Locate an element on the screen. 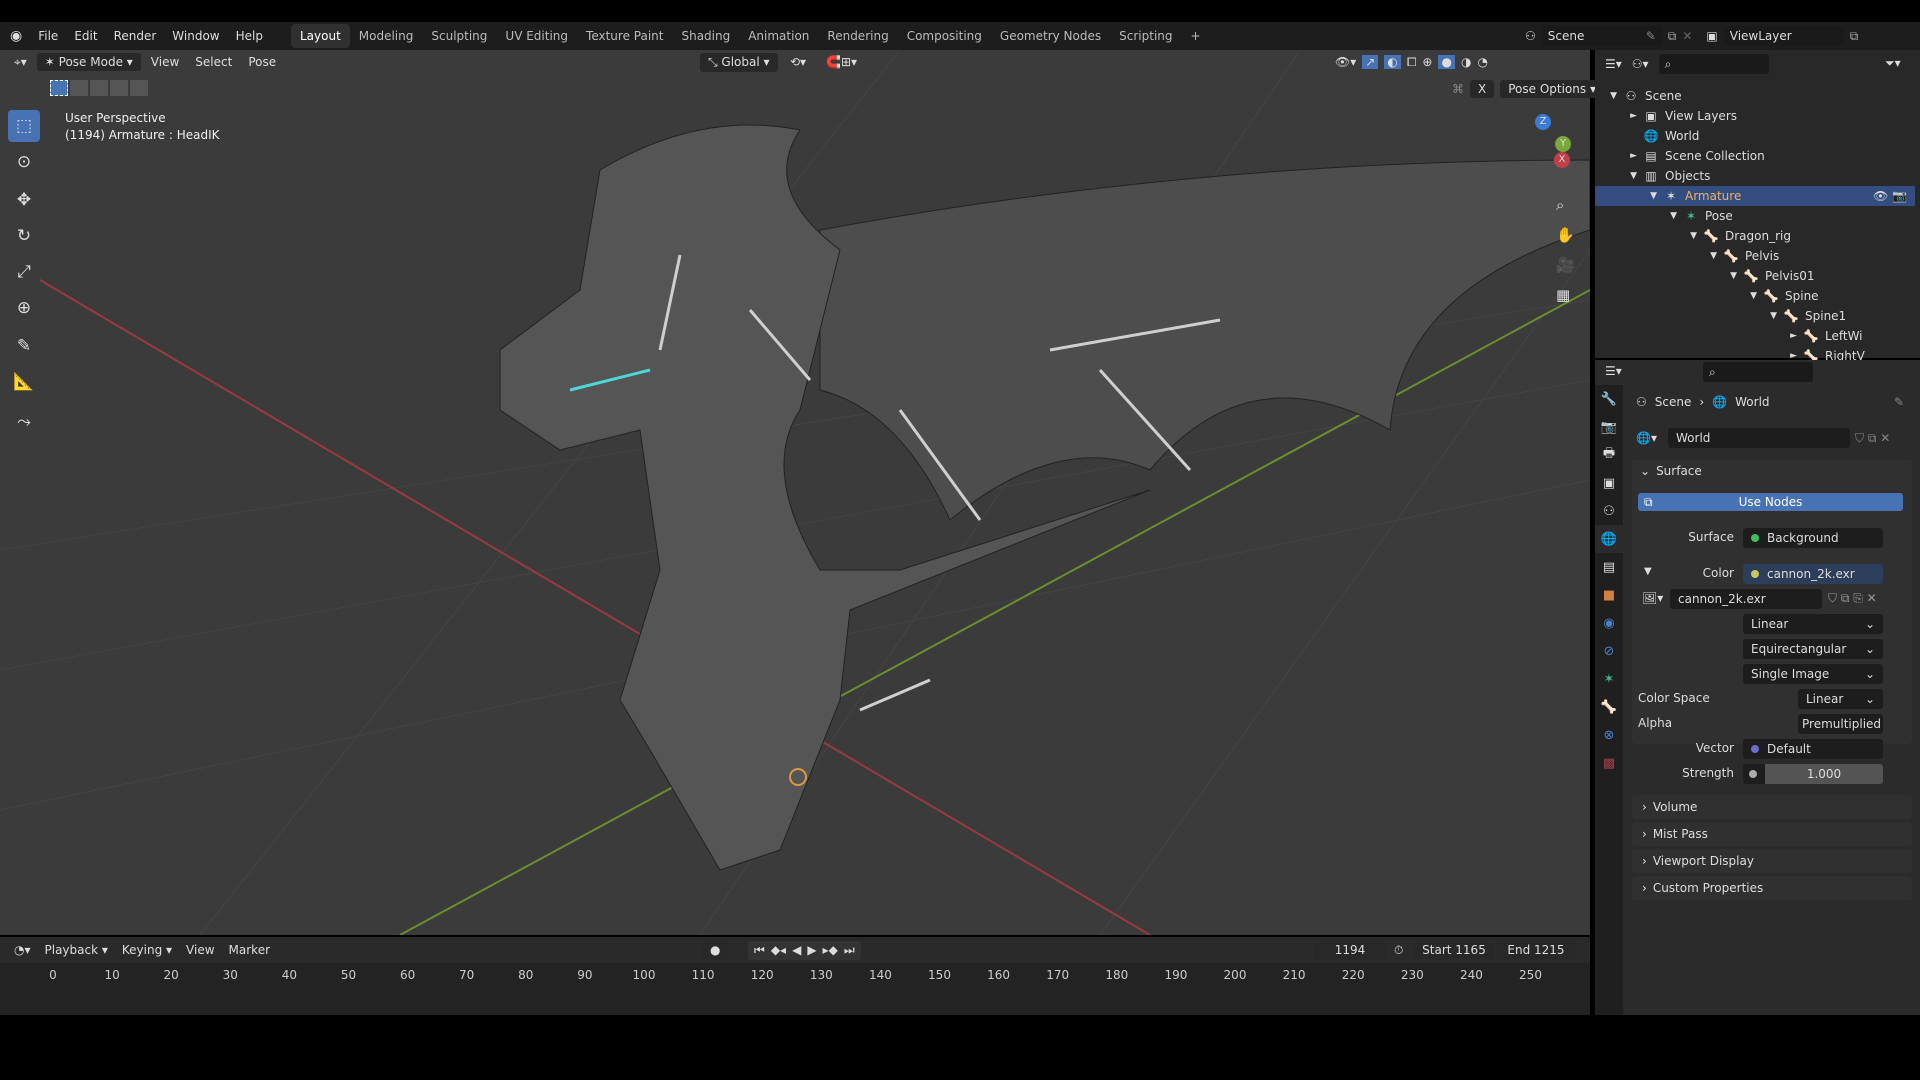 The width and height of the screenshot is (1920, 1080). tab-uv-editing: UV Editing is located at coordinates (536, 36).